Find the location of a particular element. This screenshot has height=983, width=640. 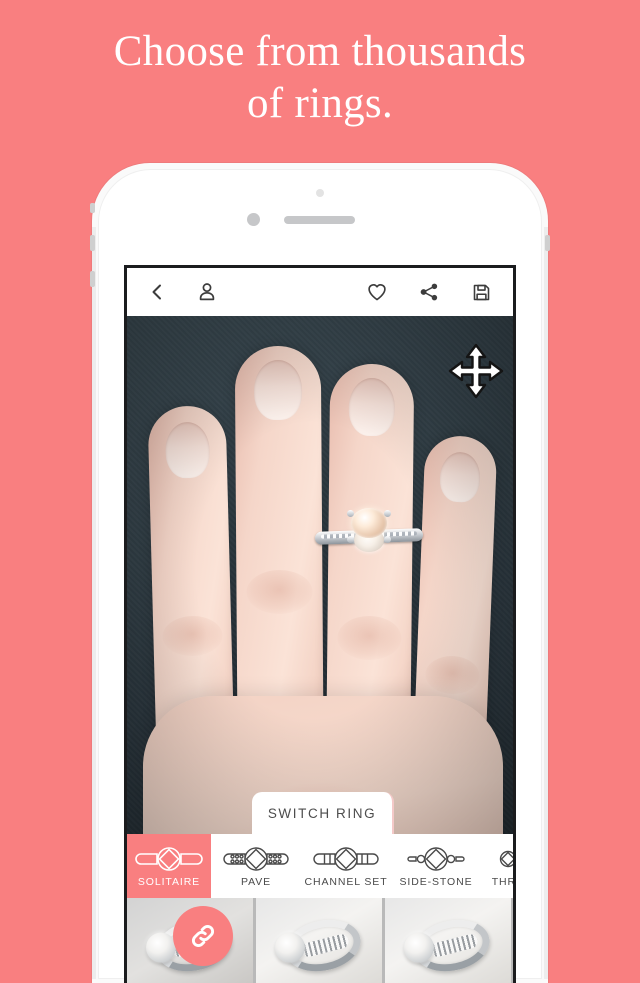

ring-category-strip: SOLITAIRE PAVE CHANNEL SET SIDE-STONE TH is located at coordinates (320, 866).